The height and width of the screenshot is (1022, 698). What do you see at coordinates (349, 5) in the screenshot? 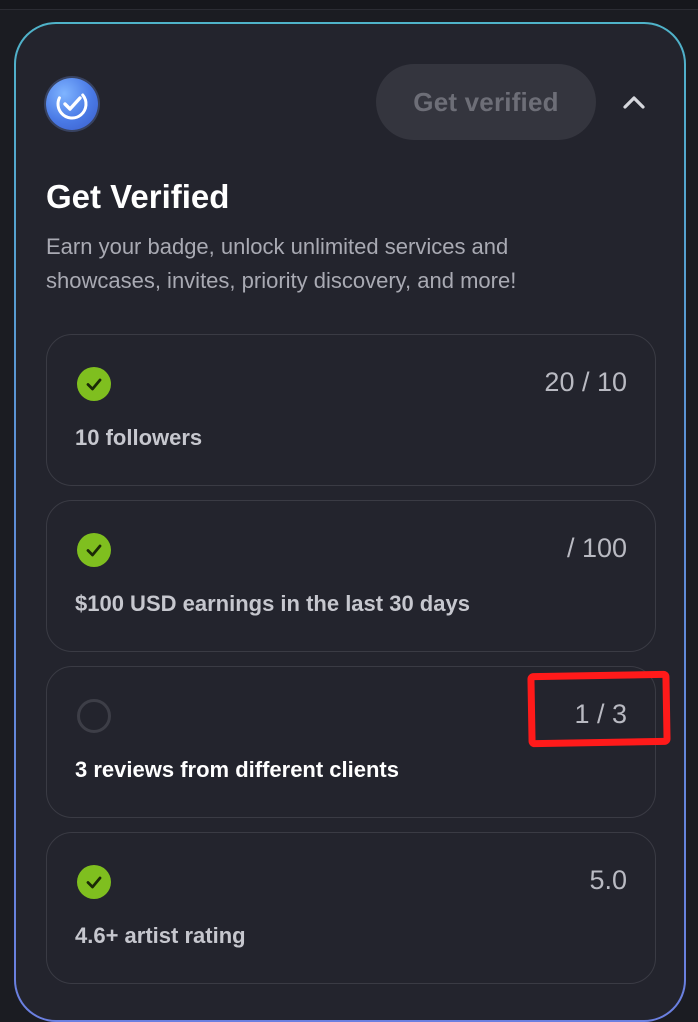
I see `top-strip` at bounding box center [349, 5].